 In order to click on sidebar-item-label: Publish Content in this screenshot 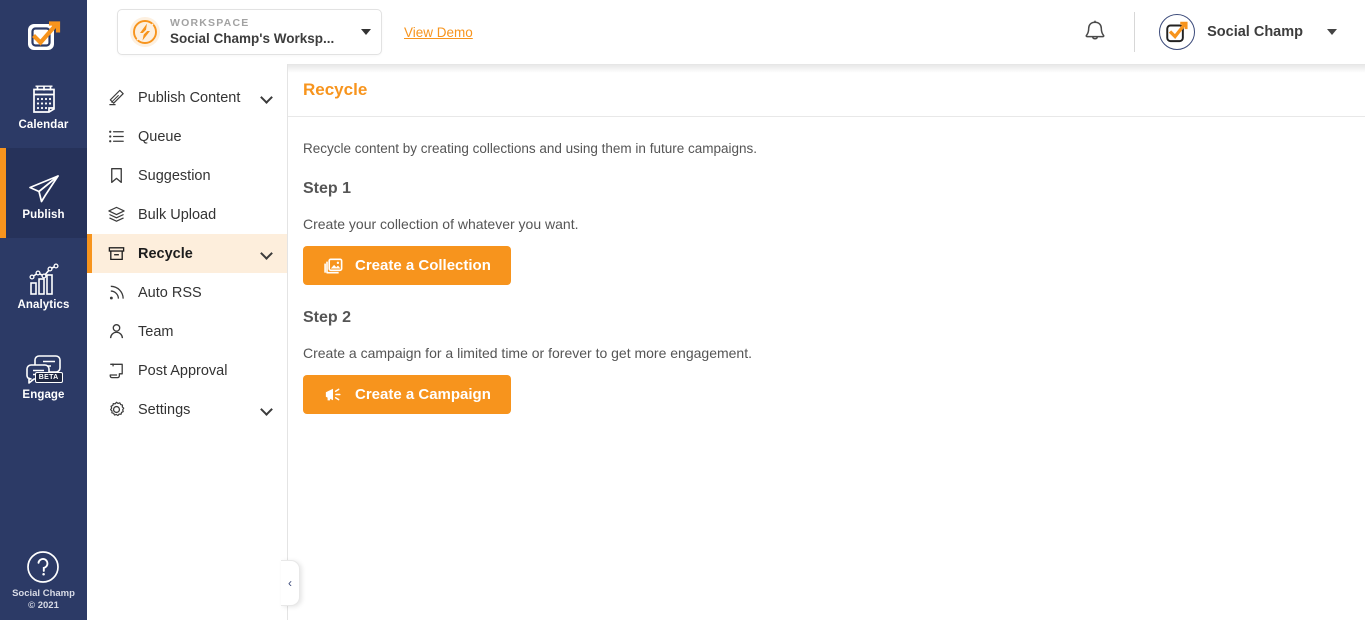, I will do `click(189, 97)`.